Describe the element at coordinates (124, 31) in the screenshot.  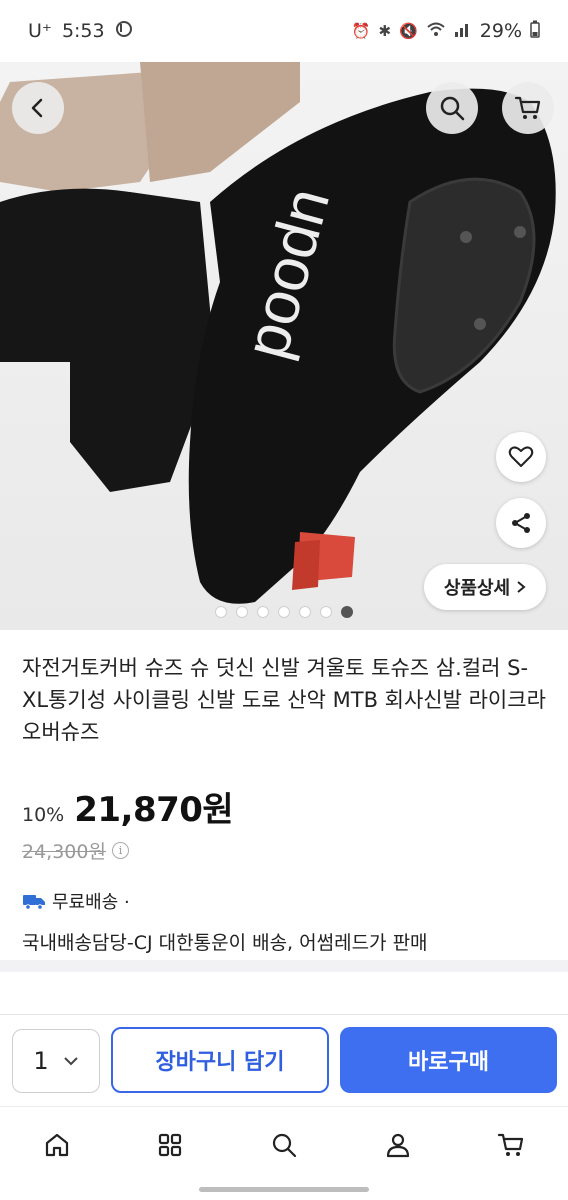
I see `app-notification-icon` at that location.